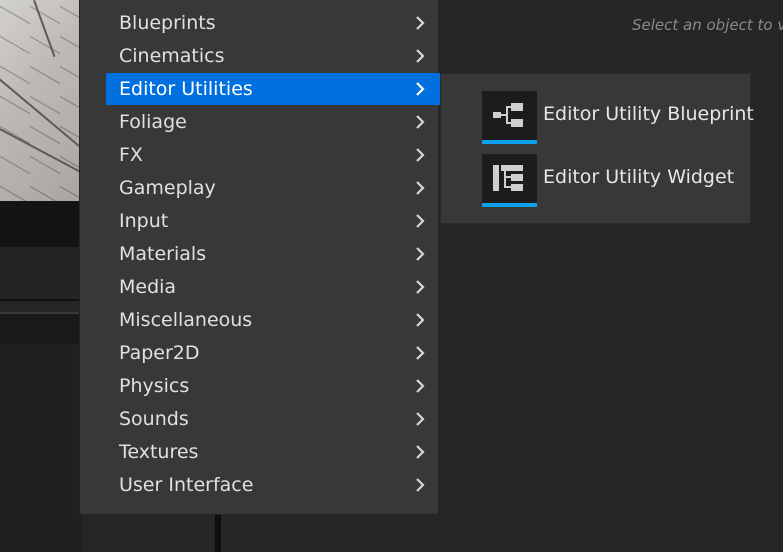 This screenshot has width=783, height=552. Describe the element at coordinates (273, 23) in the screenshot. I see `menu-item-blueprints: Blueprints` at that location.